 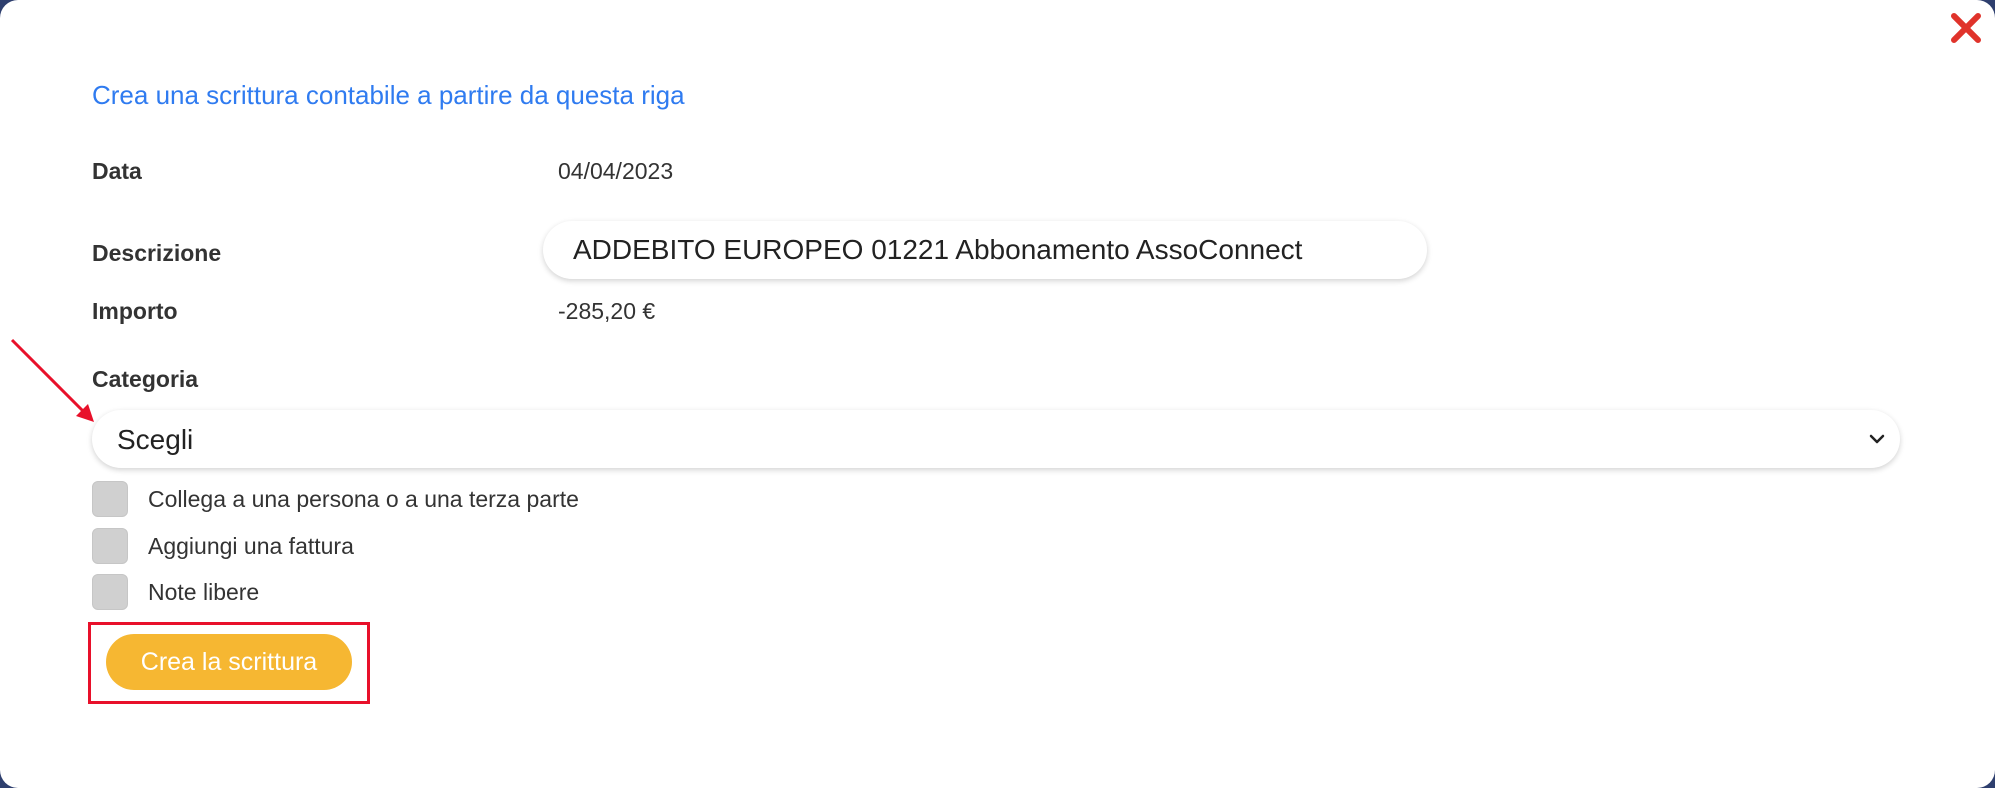 What do you see at coordinates (607, 311) in the screenshot?
I see `amount-value: -285,20 €` at bounding box center [607, 311].